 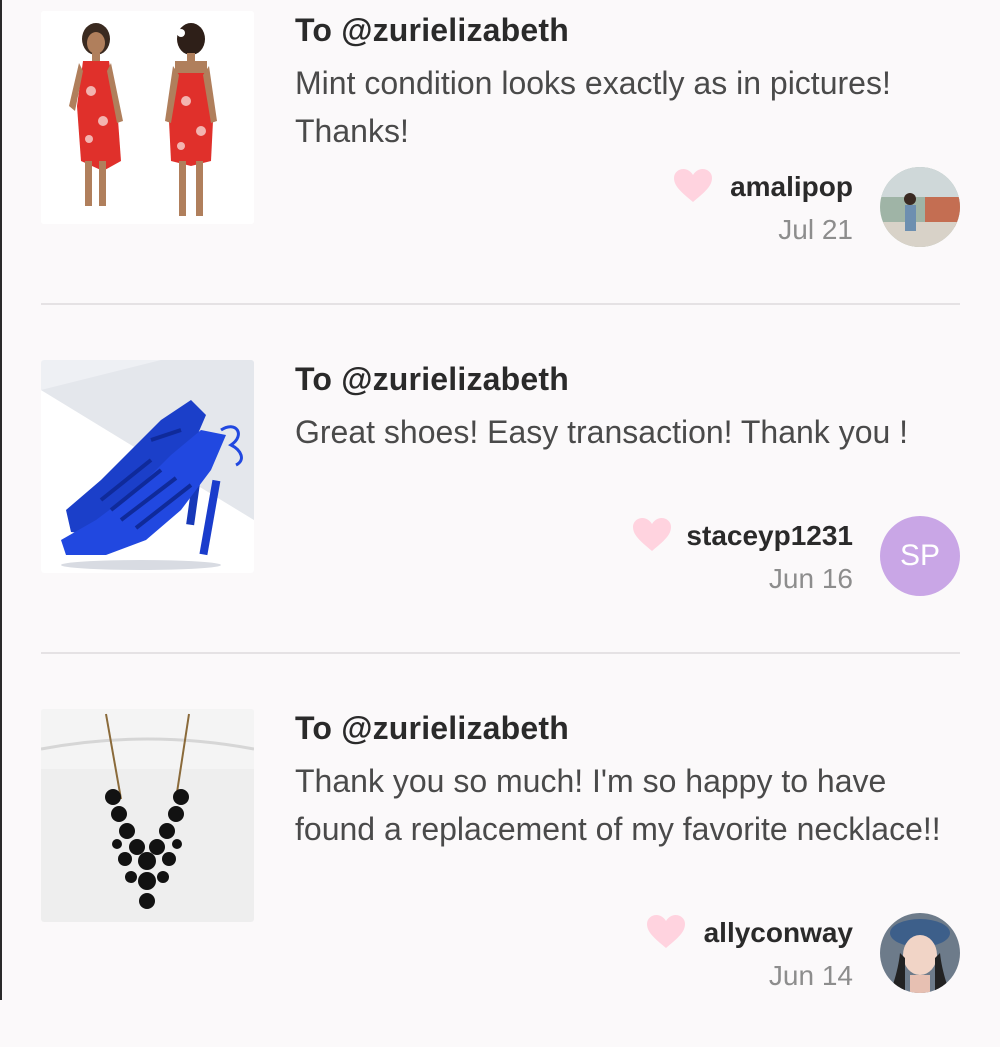 What do you see at coordinates (778, 933) in the screenshot?
I see `reviewer-username: allyconway` at bounding box center [778, 933].